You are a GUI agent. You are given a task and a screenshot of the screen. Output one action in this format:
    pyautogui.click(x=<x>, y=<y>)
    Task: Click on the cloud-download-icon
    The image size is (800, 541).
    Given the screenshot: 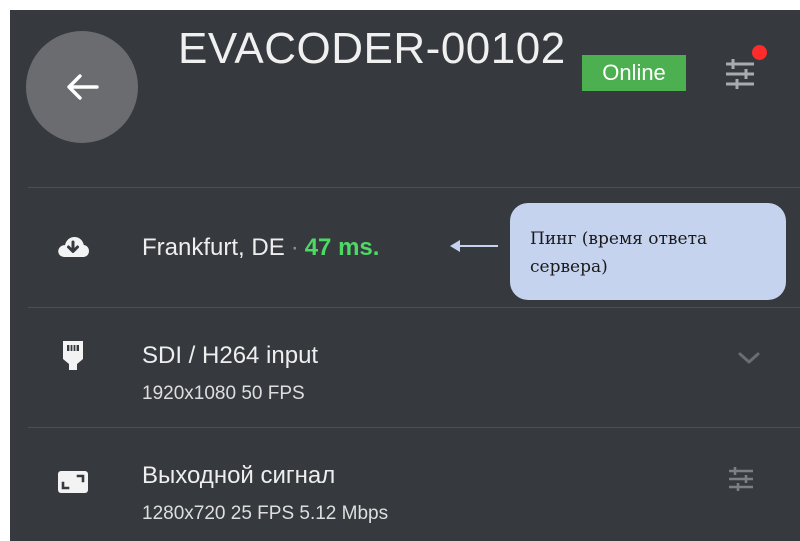 What is the action you would take?
    pyautogui.click(x=73, y=247)
    